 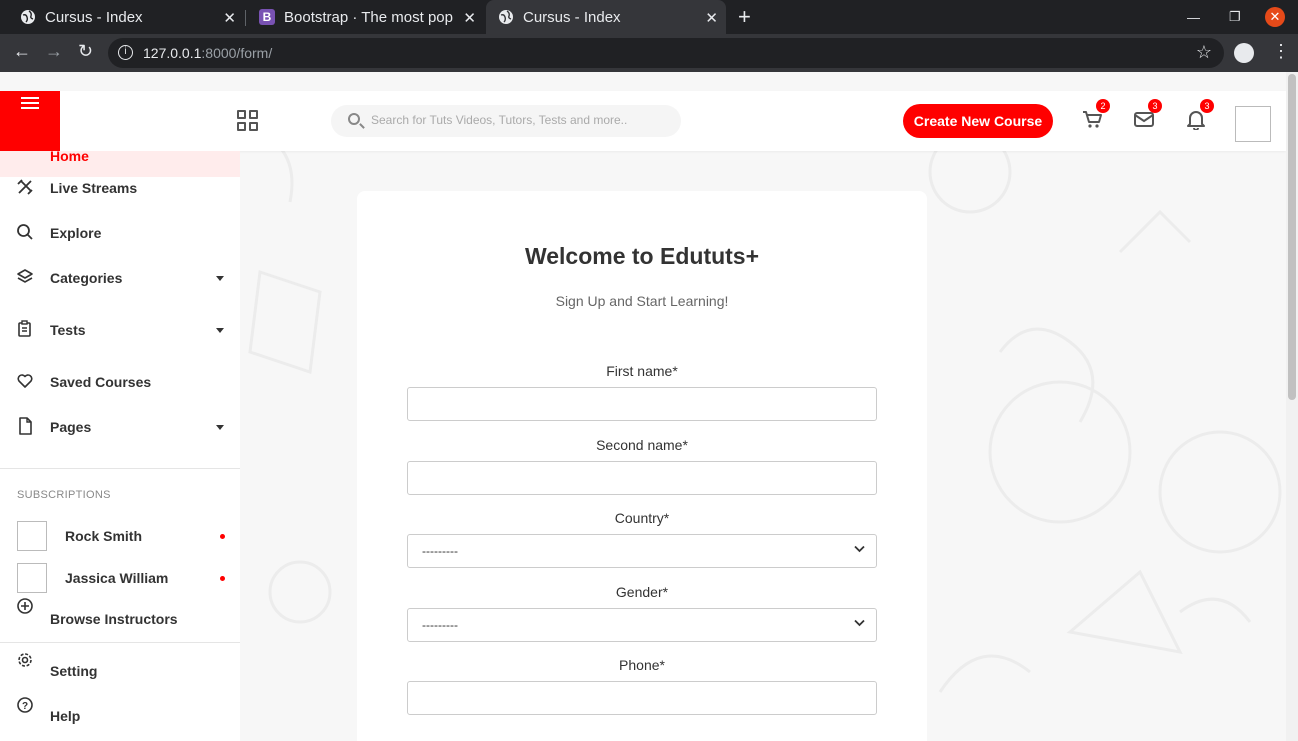 I want to click on gender-label: Gender*, so click(x=642, y=592).